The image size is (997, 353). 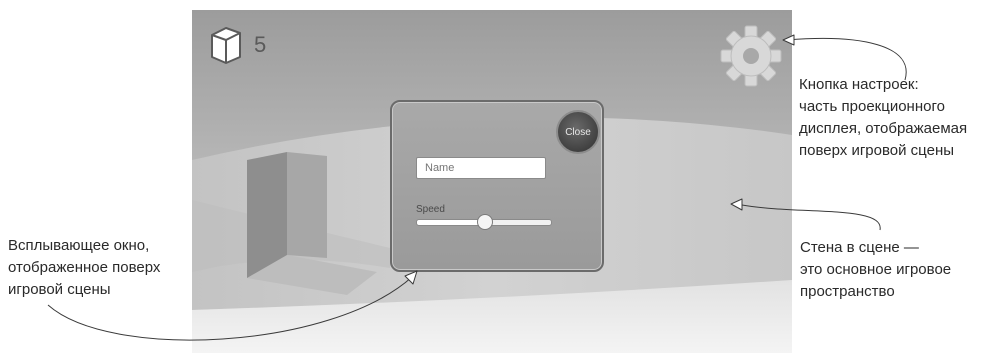 I want to click on annotation-line: это основное игровое, so click(x=876, y=269).